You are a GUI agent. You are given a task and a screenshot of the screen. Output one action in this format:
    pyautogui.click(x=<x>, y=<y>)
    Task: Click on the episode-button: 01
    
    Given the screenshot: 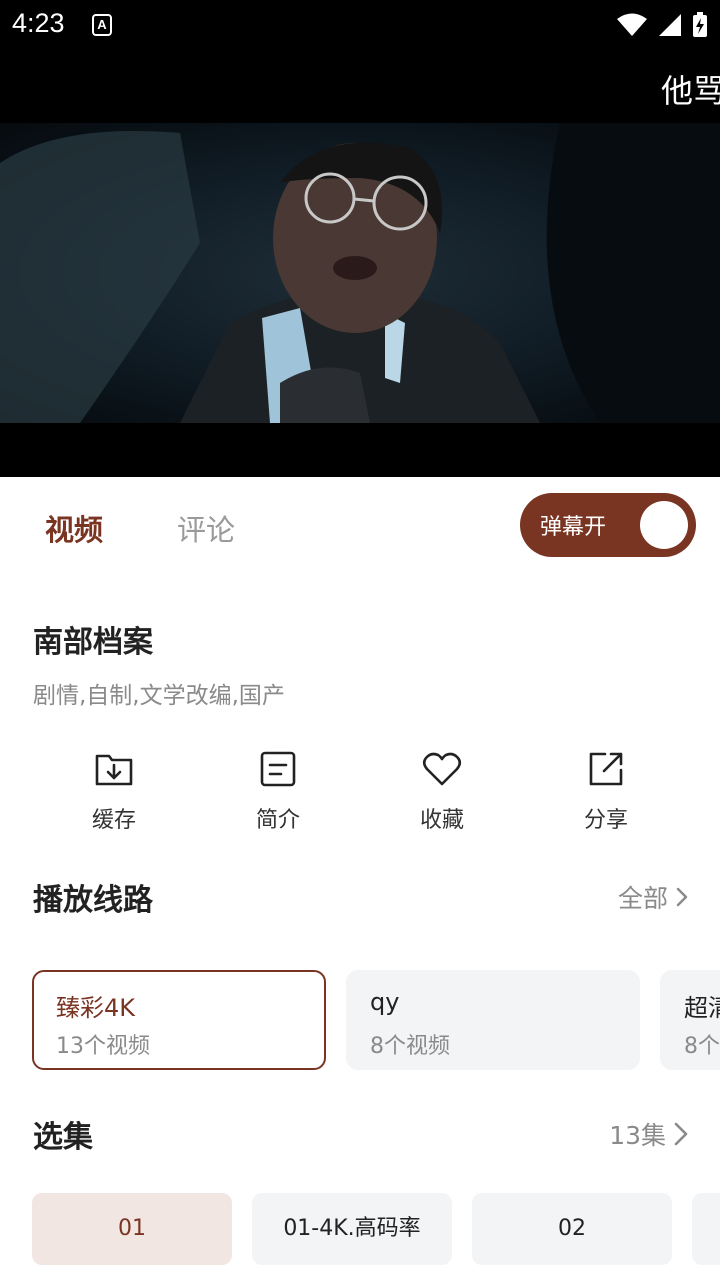 What is the action you would take?
    pyautogui.click(x=132, y=1229)
    